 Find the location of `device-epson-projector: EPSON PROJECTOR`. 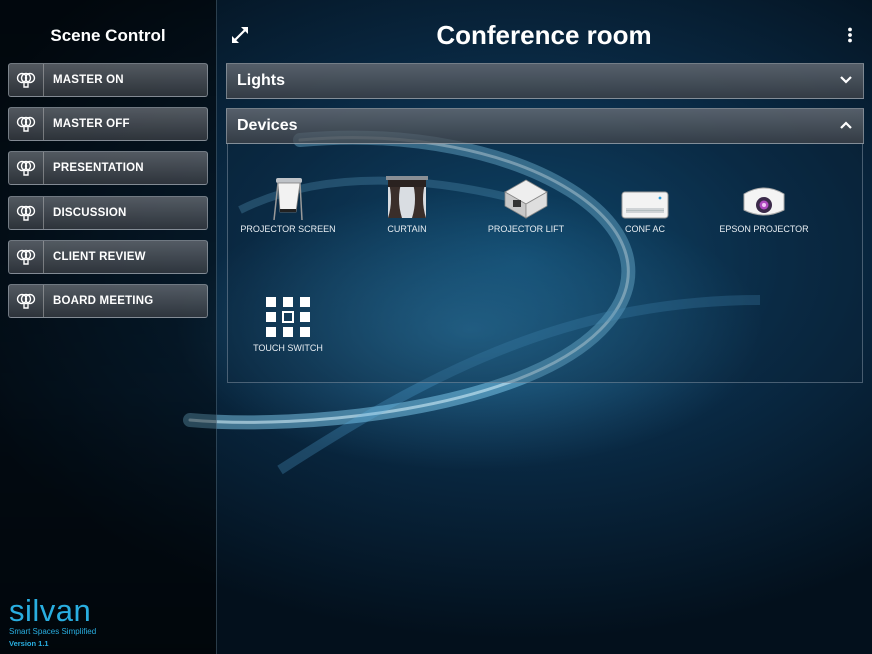

device-epson-projector: EPSON PROJECTOR is located at coordinates (764, 202).